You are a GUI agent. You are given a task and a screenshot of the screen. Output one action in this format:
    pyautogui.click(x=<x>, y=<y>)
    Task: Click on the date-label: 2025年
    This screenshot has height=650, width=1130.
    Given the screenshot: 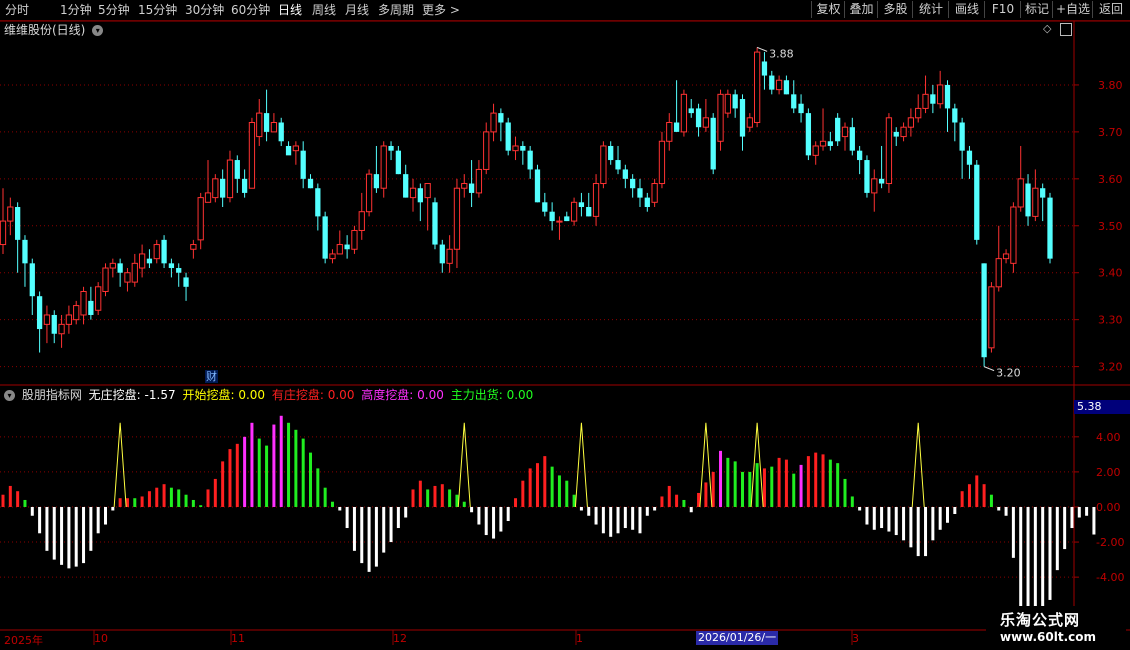 What is the action you would take?
    pyautogui.click(x=23, y=640)
    